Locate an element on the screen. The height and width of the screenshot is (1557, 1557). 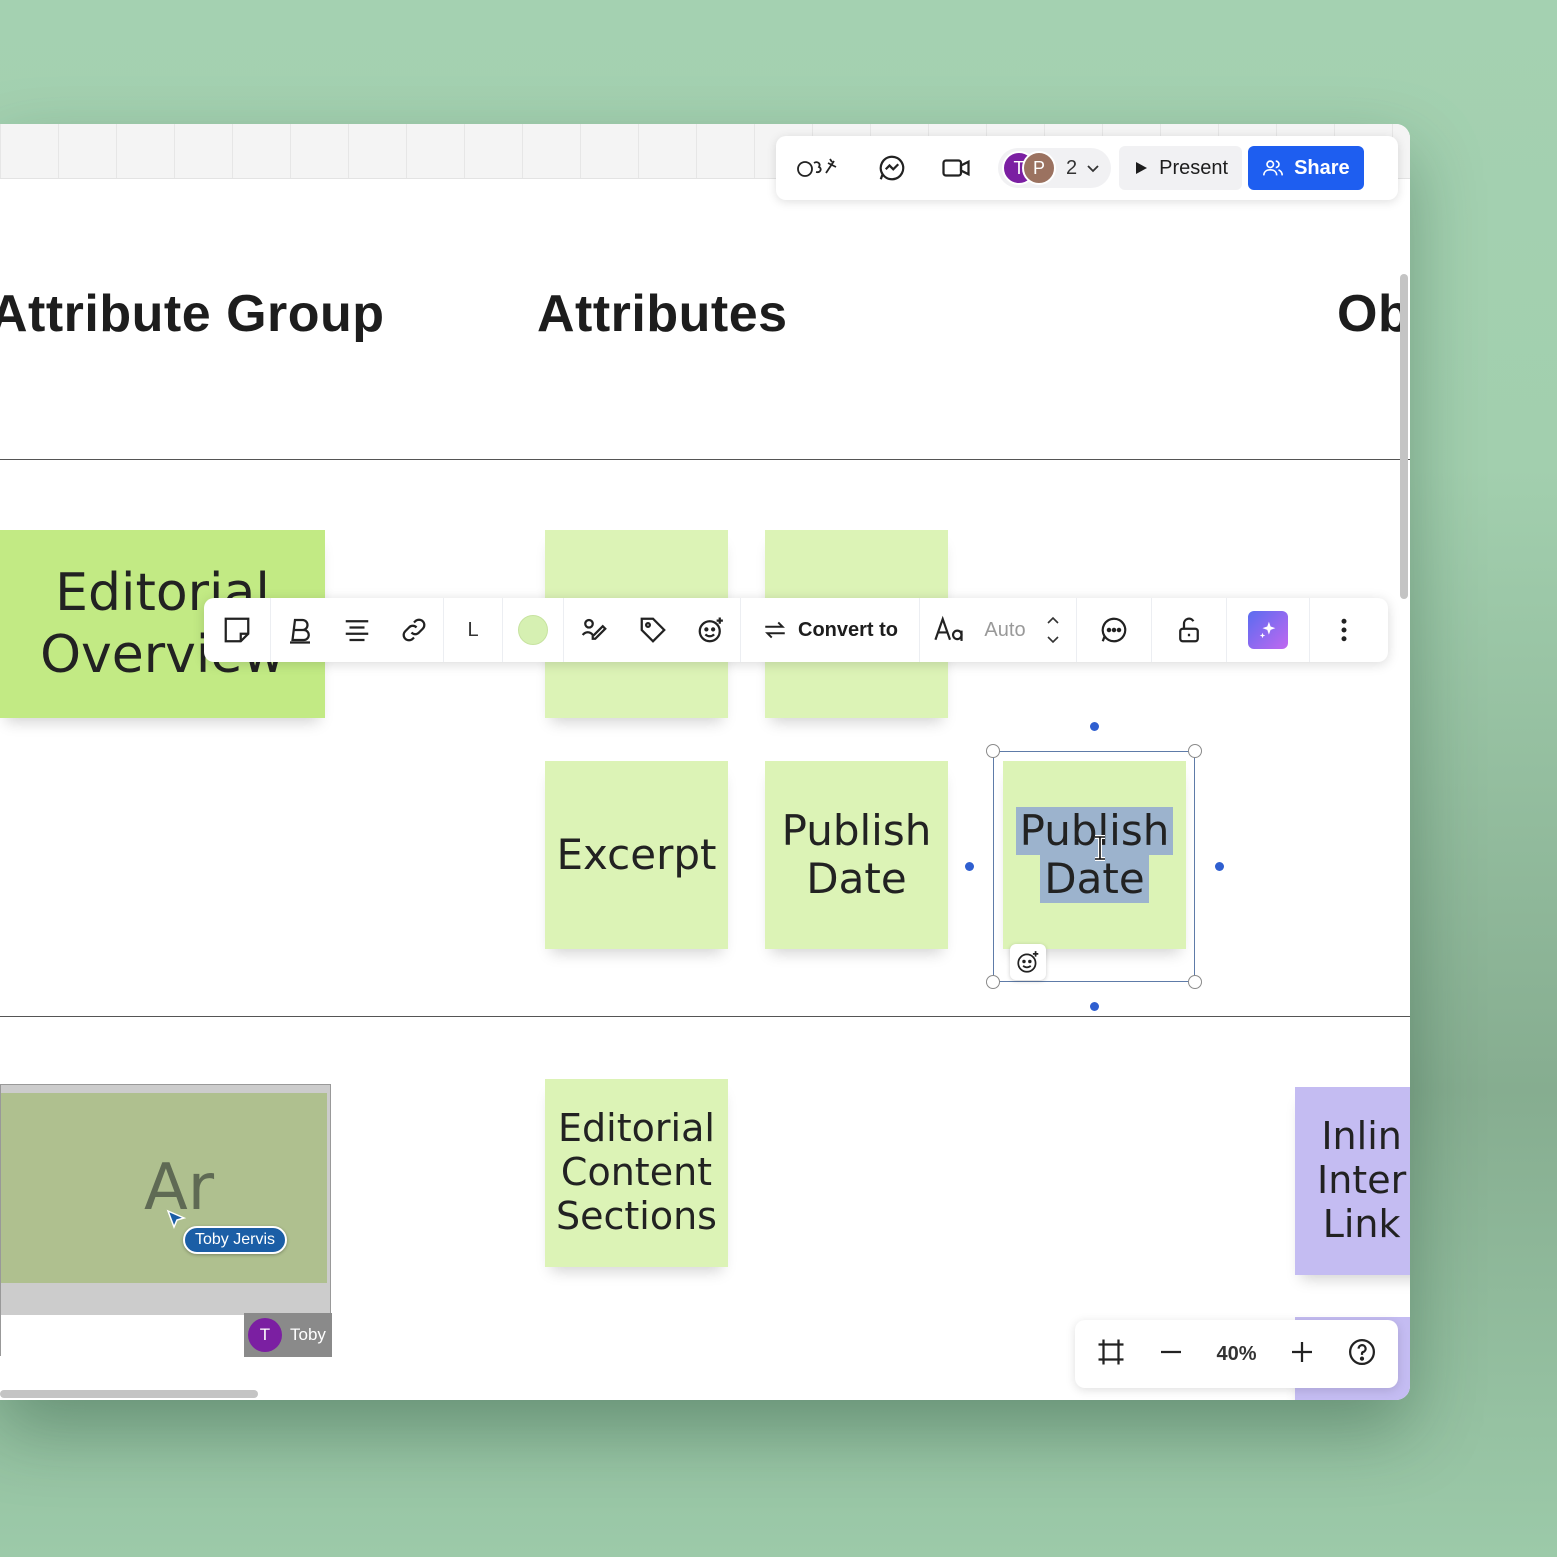
avatar: T is located at coordinates (265, 1335).